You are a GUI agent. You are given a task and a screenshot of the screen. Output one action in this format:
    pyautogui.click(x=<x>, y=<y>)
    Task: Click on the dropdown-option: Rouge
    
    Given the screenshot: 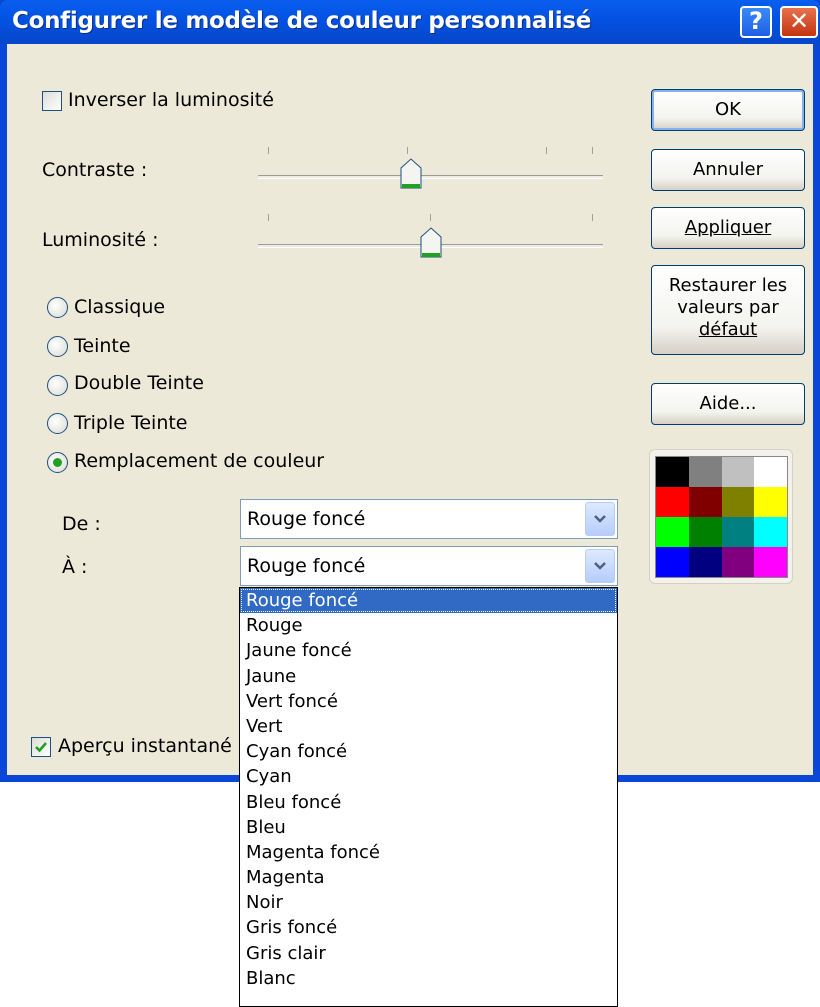 What is the action you would take?
    pyautogui.click(x=428, y=625)
    